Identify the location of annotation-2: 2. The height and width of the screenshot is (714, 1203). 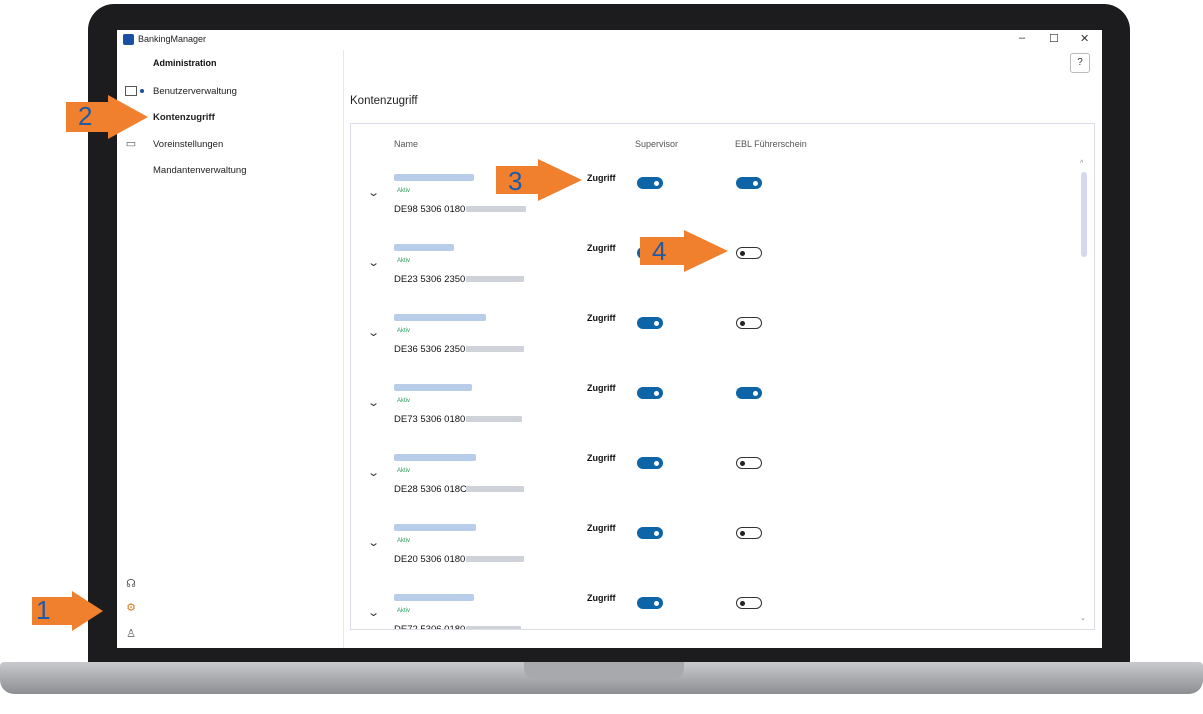
(85, 116).